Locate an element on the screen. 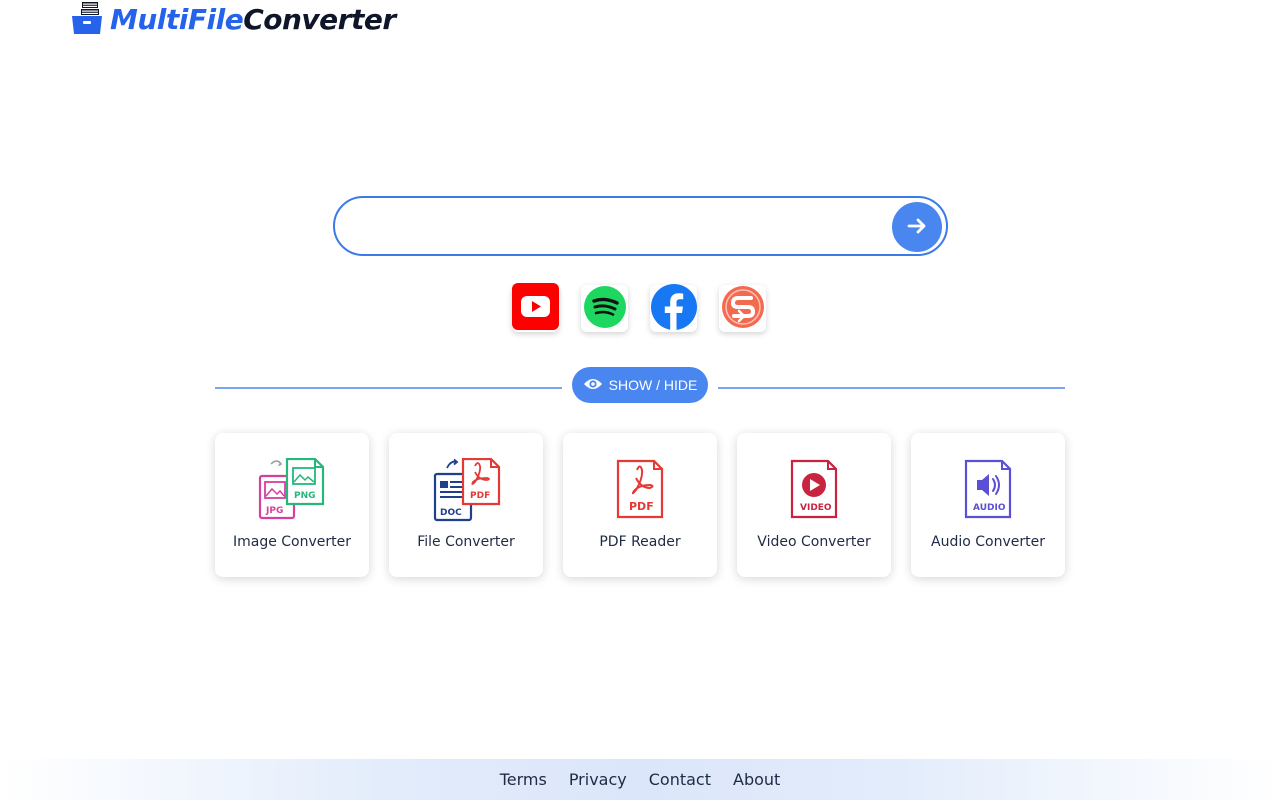 The width and height of the screenshot is (1280, 800). youtube-button is located at coordinates (535, 308).